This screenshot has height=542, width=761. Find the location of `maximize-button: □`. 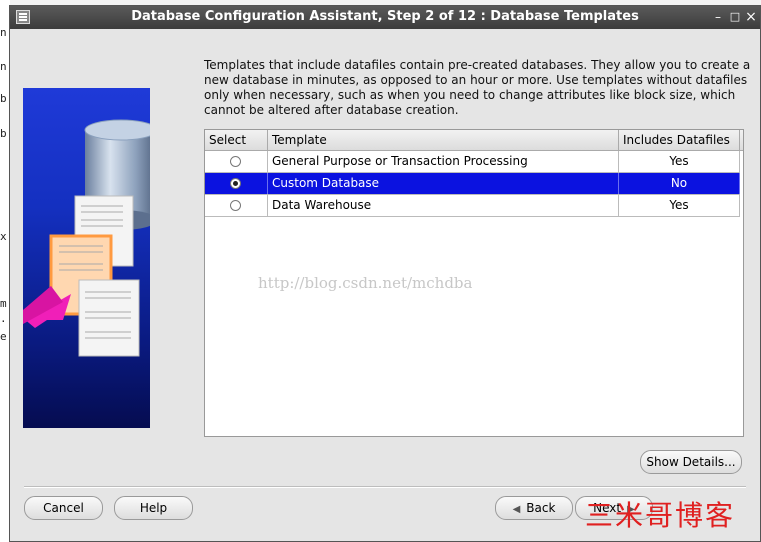

maximize-button: □ is located at coordinates (735, 17).